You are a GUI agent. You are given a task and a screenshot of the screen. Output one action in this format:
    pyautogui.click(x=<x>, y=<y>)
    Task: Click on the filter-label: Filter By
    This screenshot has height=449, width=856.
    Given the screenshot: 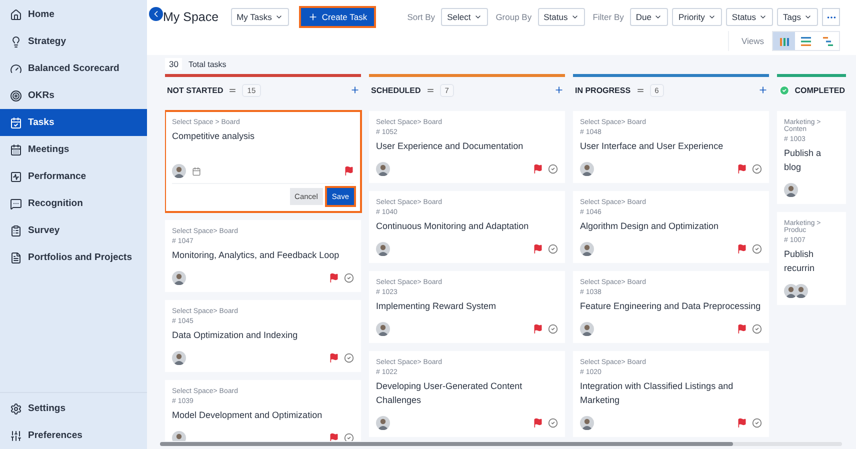 What is the action you would take?
    pyautogui.click(x=608, y=17)
    